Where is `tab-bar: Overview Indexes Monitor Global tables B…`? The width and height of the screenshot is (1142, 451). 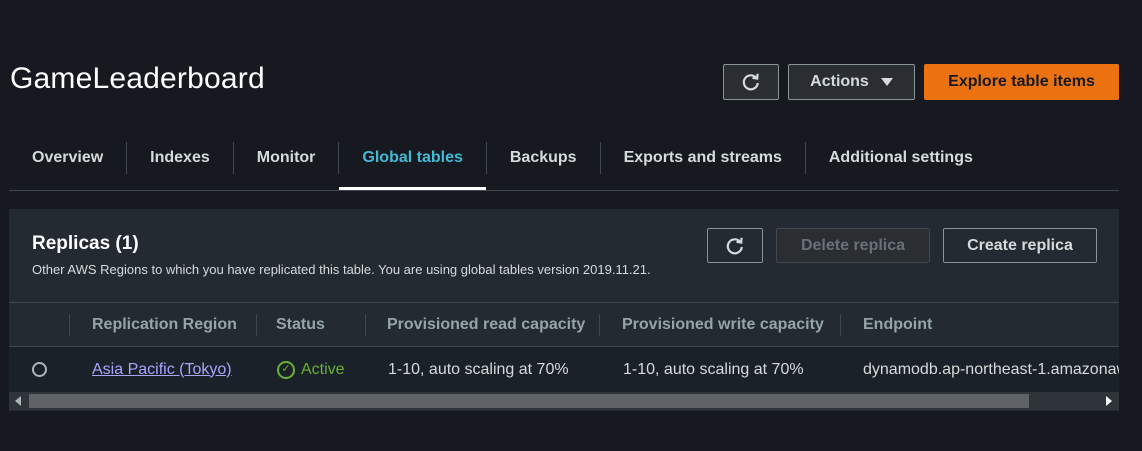
tab-bar: Overview Indexes Monitor Global tables B… is located at coordinates (564, 164).